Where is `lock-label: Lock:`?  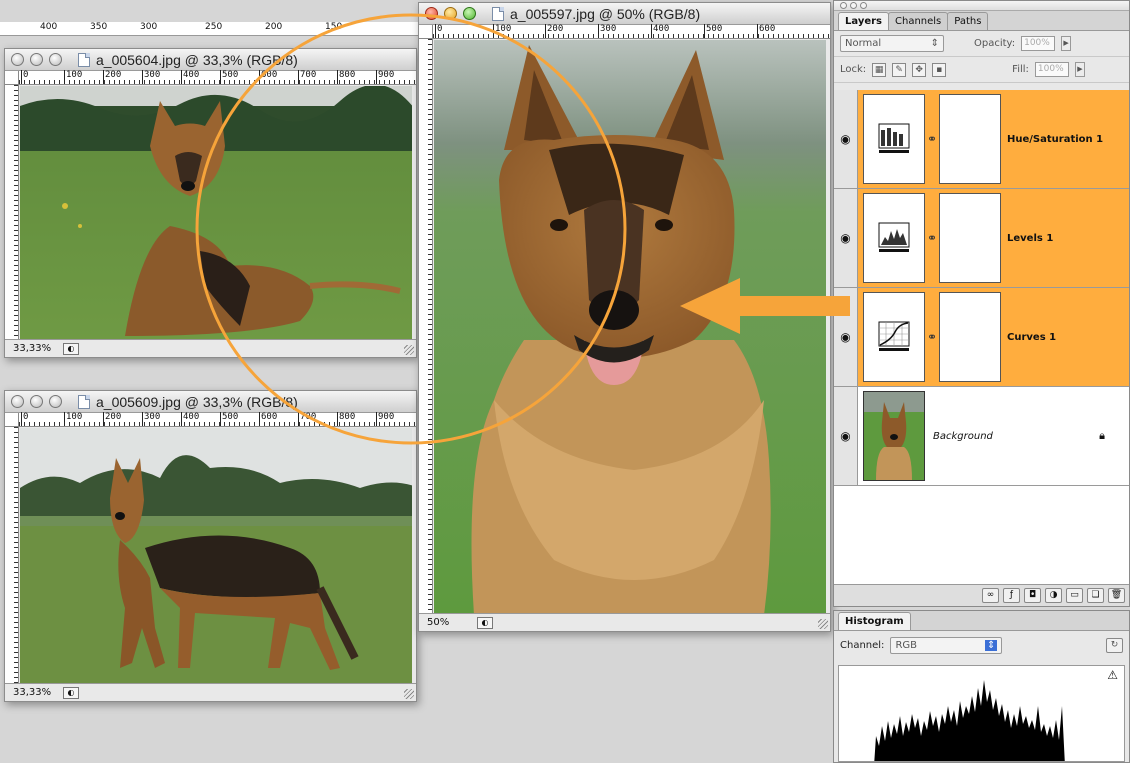 lock-label: Lock: is located at coordinates (853, 69).